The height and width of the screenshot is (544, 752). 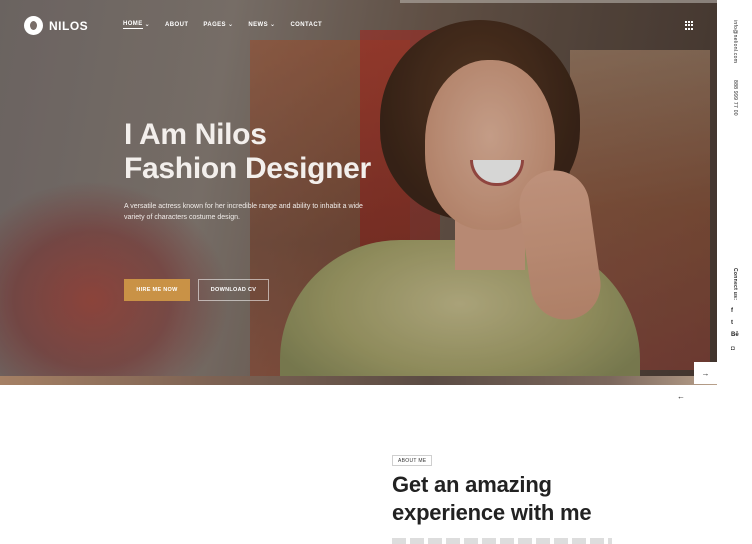 What do you see at coordinates (735, 98) in the screenshot?
I see `sidebar-phone: 888 999 77 00` at bounding box center [735, 98].